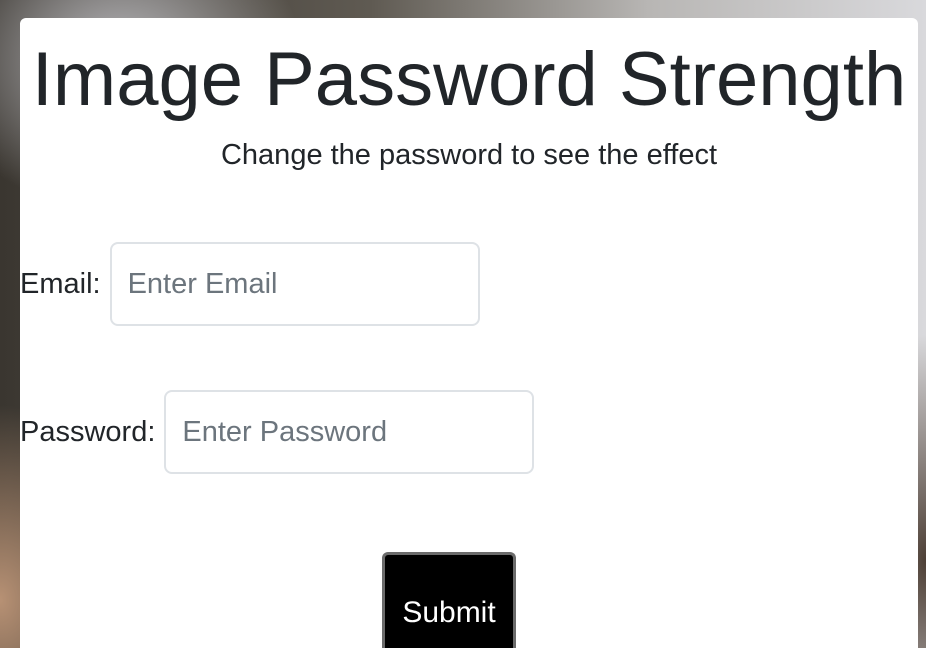  Describe the element at coordinates (88, 431) in the screenshot. I see `password-label: Password:` at that location.